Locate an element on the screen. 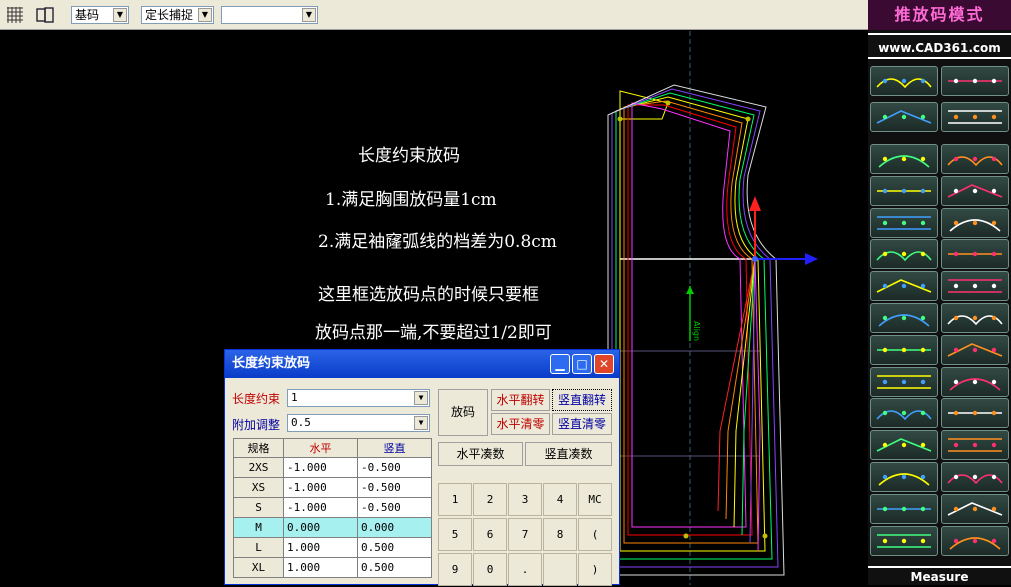 The height and width of the screenshot is (587, 1011). grid-icon is located at coordinates (15, 15).